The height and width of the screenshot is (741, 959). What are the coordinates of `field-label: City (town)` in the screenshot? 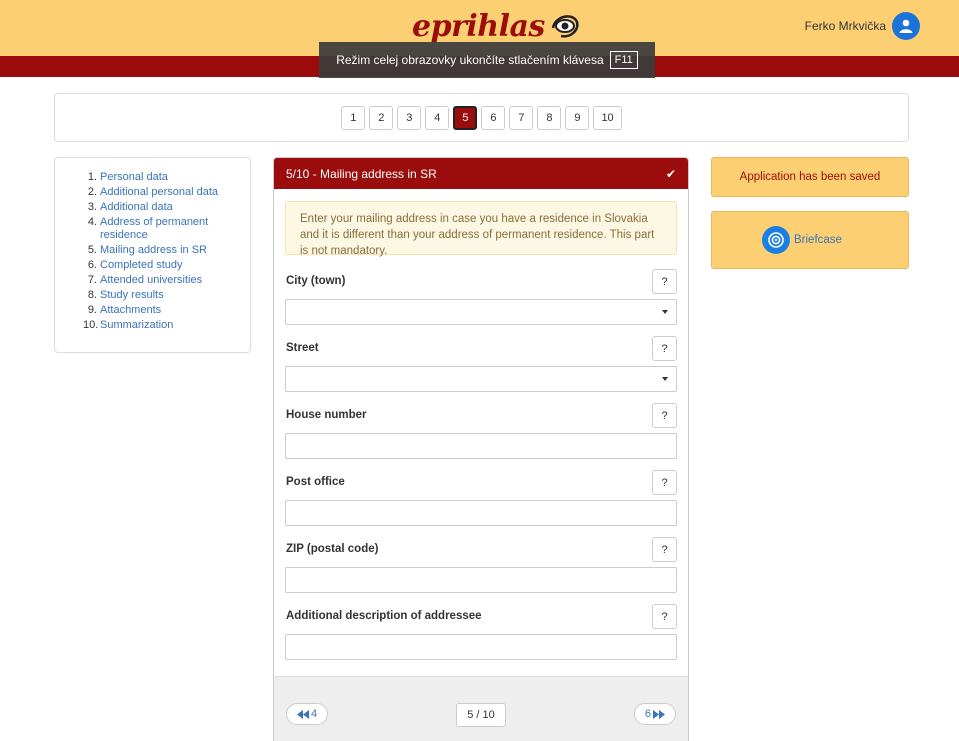 It's located at (316, 281).